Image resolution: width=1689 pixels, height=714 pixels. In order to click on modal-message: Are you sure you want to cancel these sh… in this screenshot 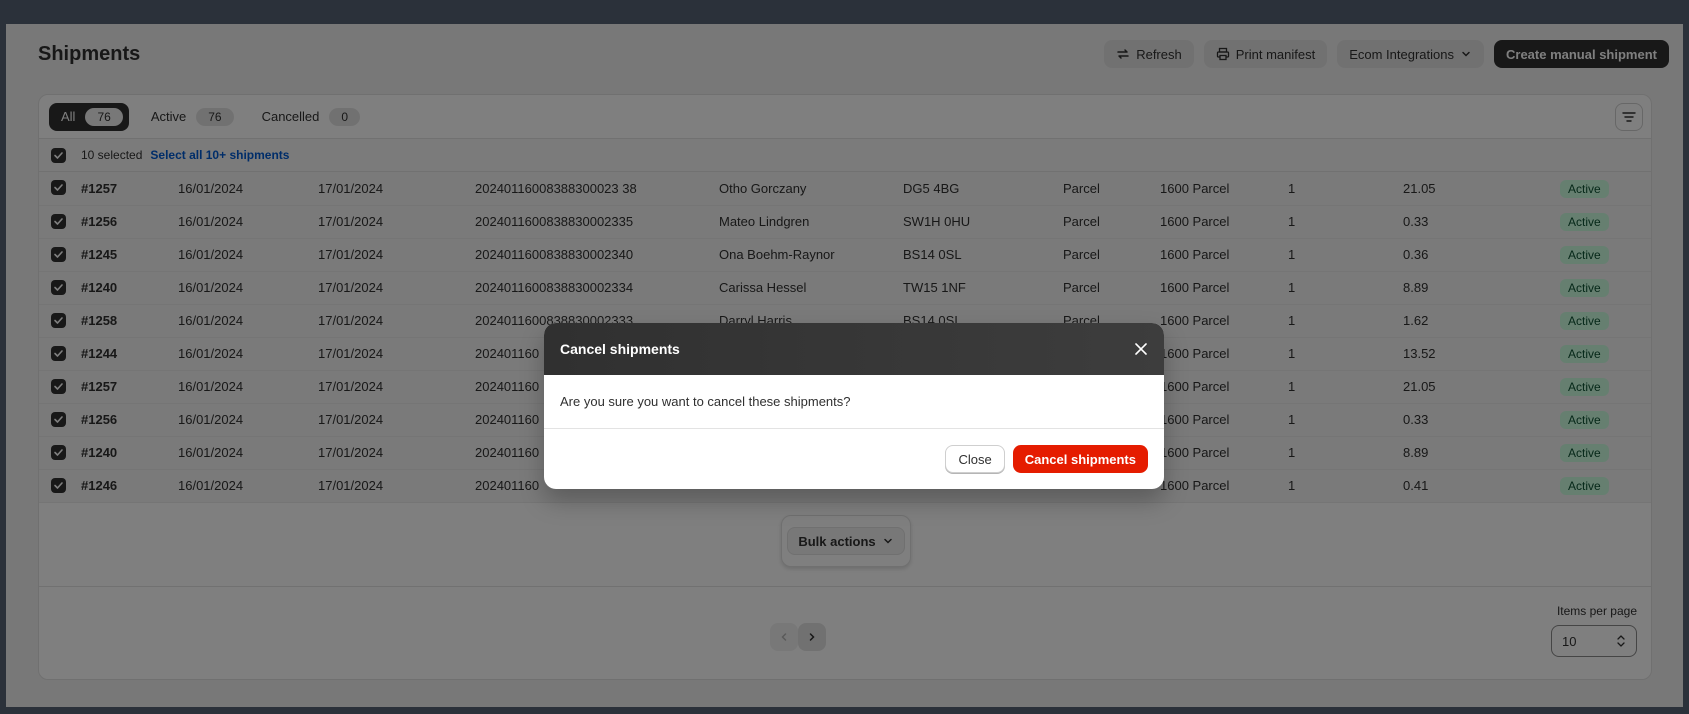, I will do `click(705, 401)`.